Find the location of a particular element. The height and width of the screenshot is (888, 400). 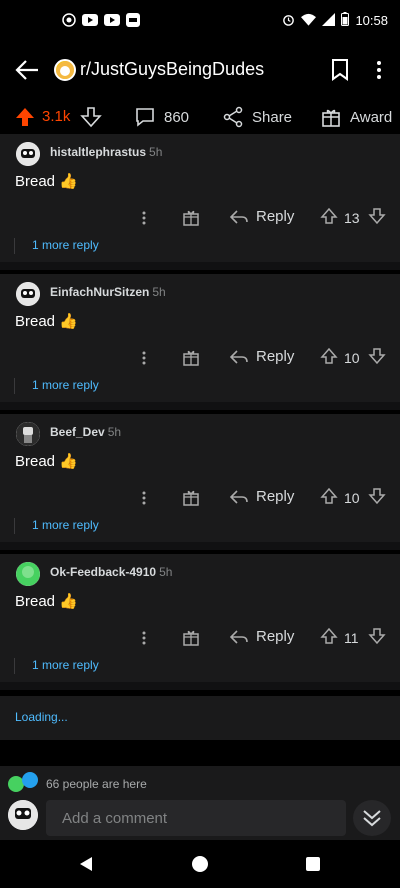

save-button is located at coordinates (340, 70).